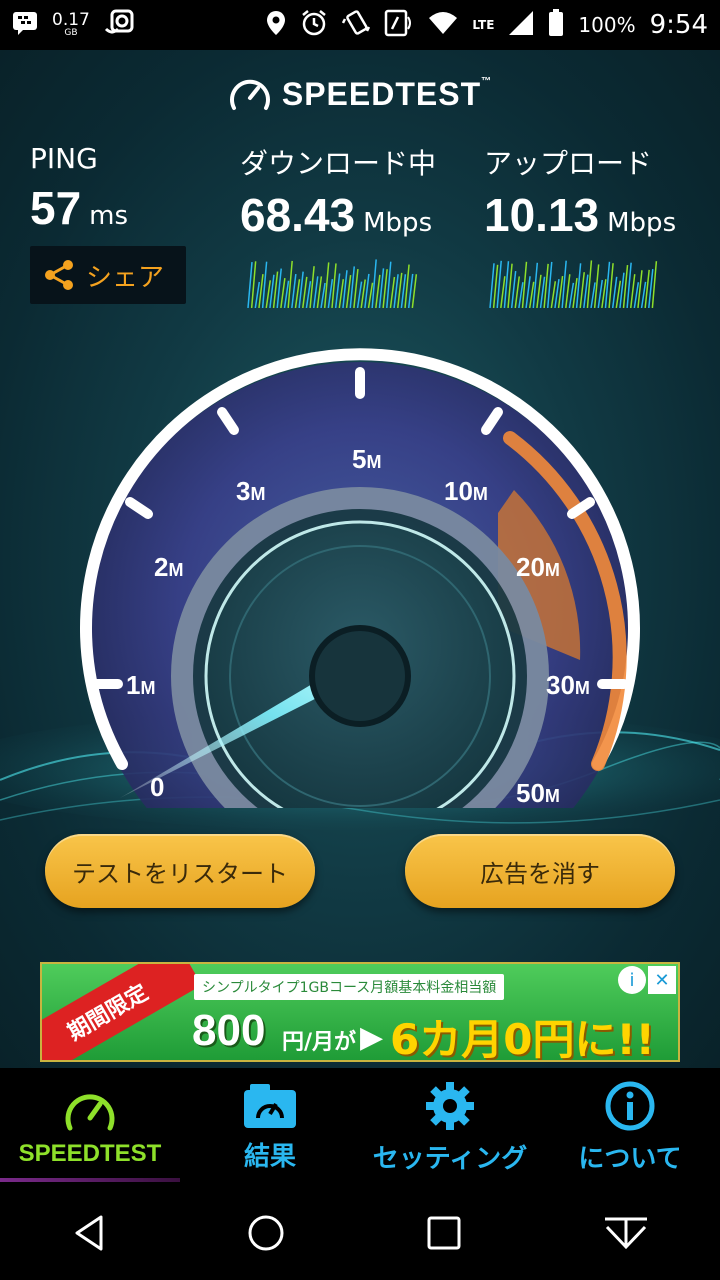 This screenshot has width=720, height=1280. What do you see at coordinates (133, 685) in the screenshot?
I see `gauge-label-1: 1` at bounding box center [133, 685].